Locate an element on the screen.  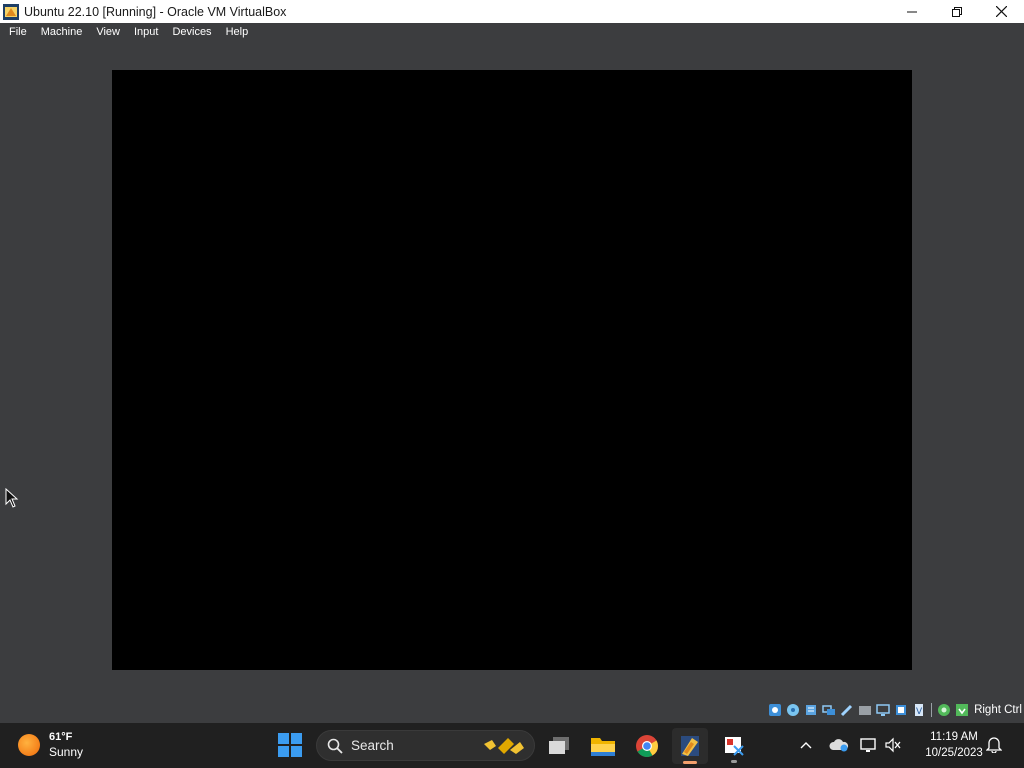
notification-bell-icon is located at coordinates (994, 746).